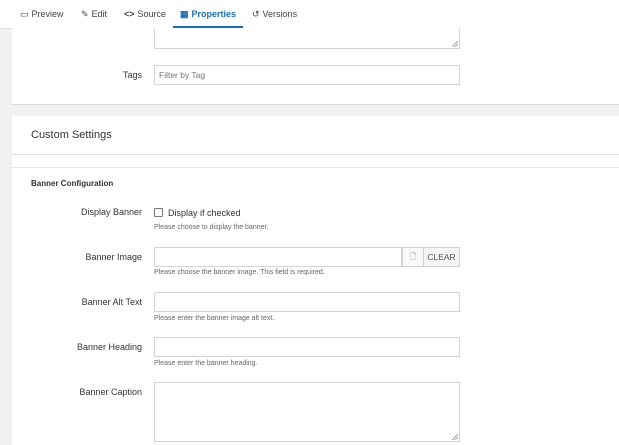 This screenshot has height=445, width=619. I want to click on tab-edit: ✎ Edit, so click(94, 14).